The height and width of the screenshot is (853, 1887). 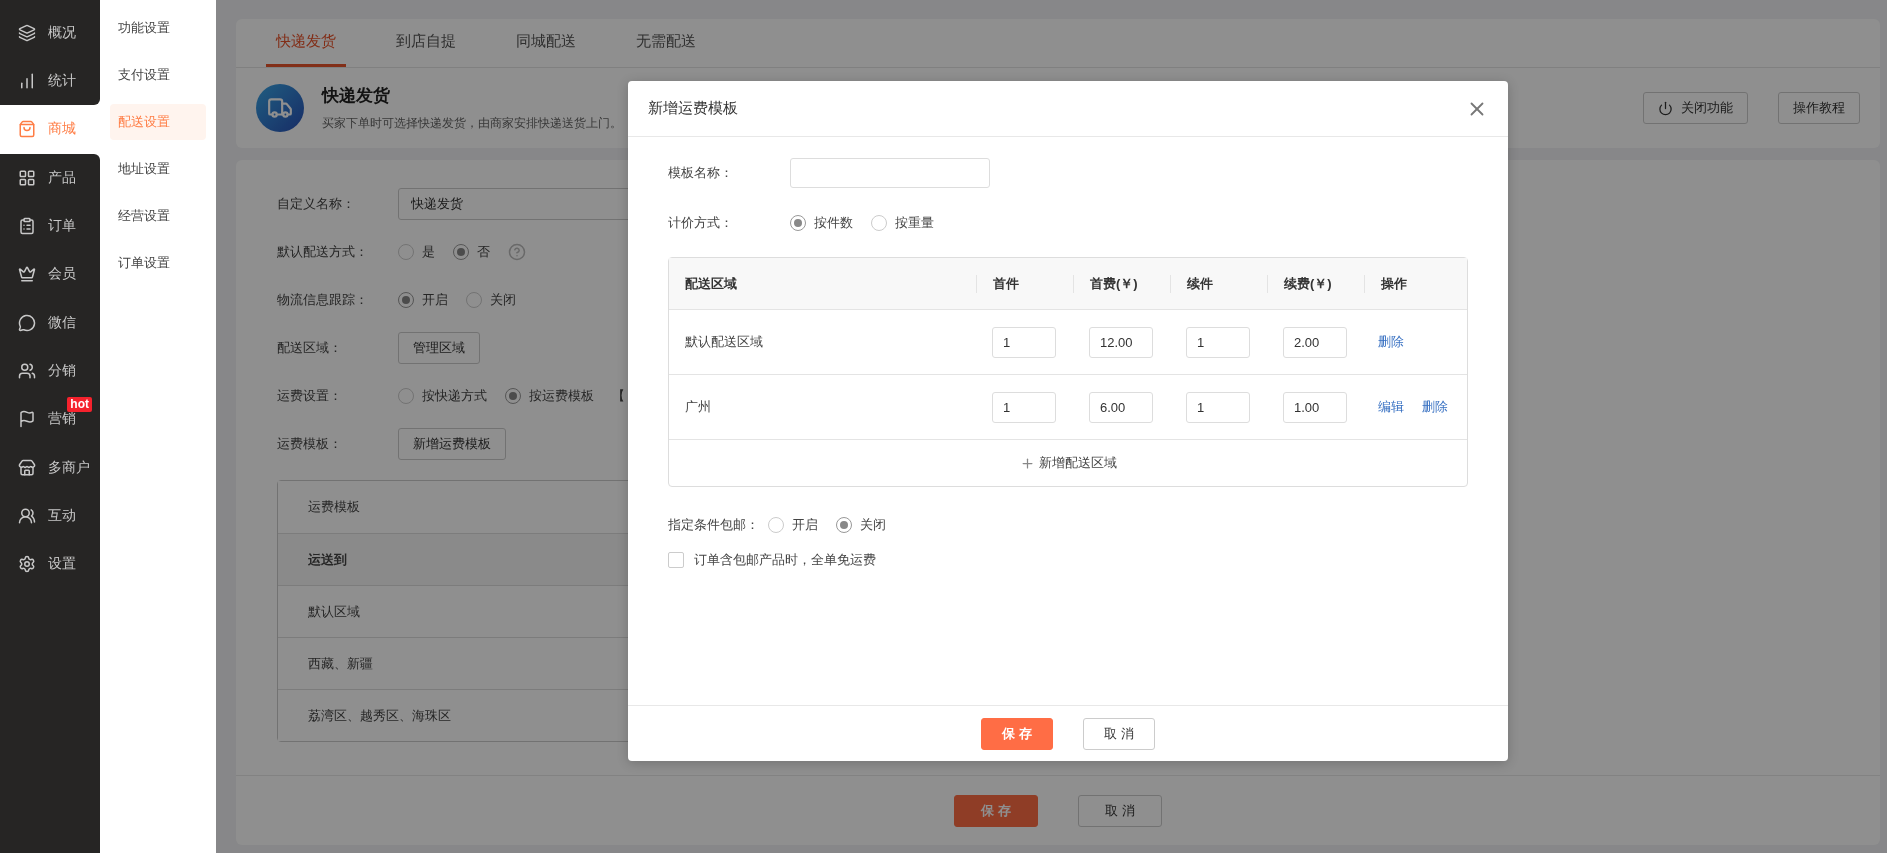 What do you see at coordinates (379, 715) in the screenshot?
I see `table-cell: 荔湾区、越秀区、海珠区` at bounding box center [379, 715].